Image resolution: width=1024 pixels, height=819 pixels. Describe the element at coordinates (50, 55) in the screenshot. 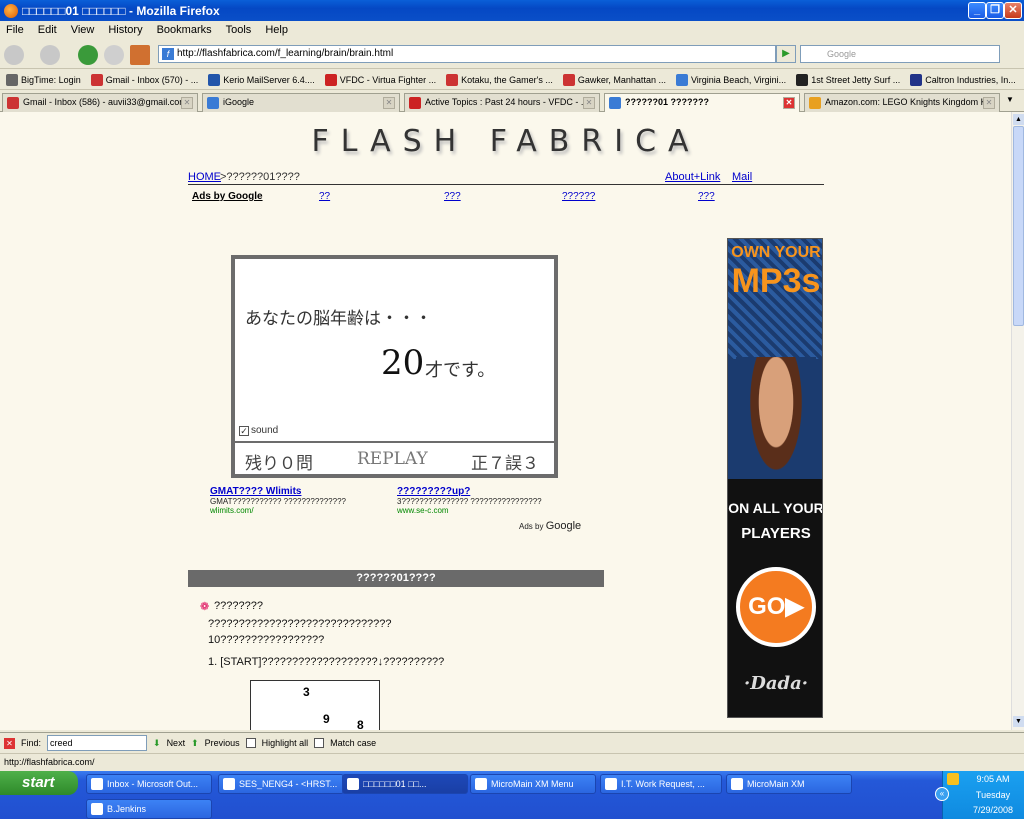

I see `forward-icon` at that location.